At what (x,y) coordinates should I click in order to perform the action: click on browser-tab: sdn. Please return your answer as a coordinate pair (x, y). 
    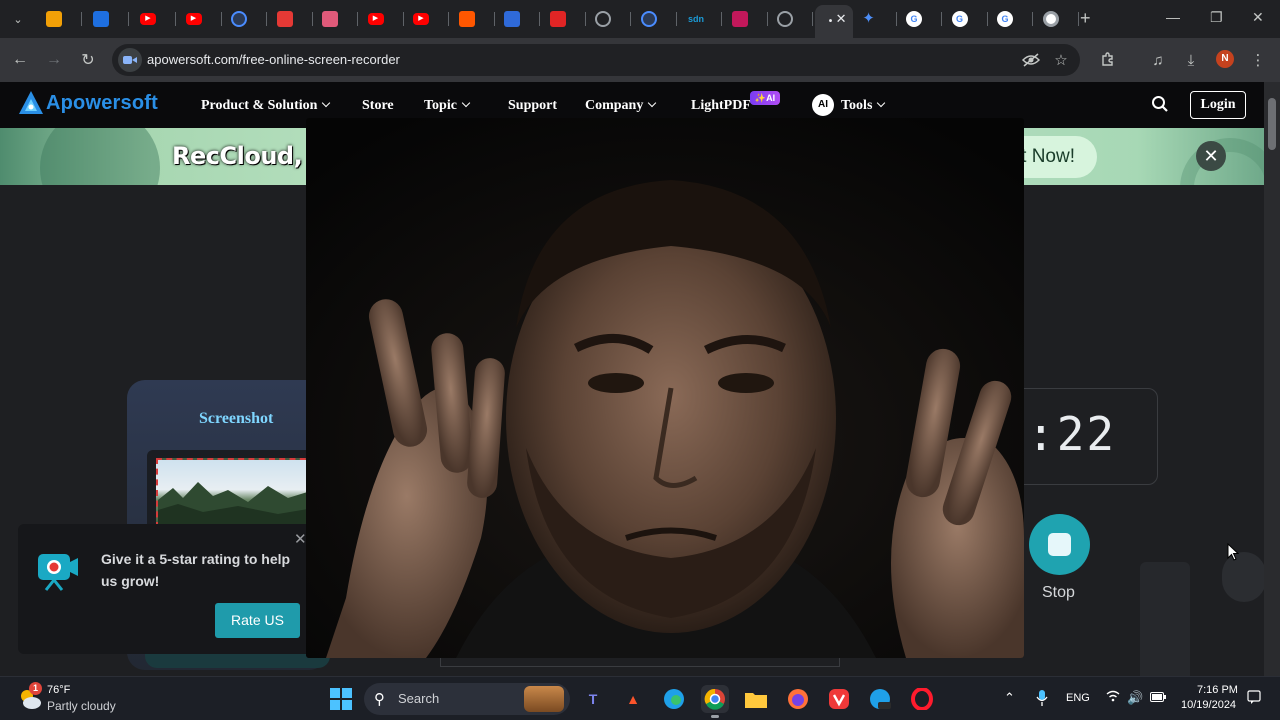
    Looking at the image, I should click on (700, 19).